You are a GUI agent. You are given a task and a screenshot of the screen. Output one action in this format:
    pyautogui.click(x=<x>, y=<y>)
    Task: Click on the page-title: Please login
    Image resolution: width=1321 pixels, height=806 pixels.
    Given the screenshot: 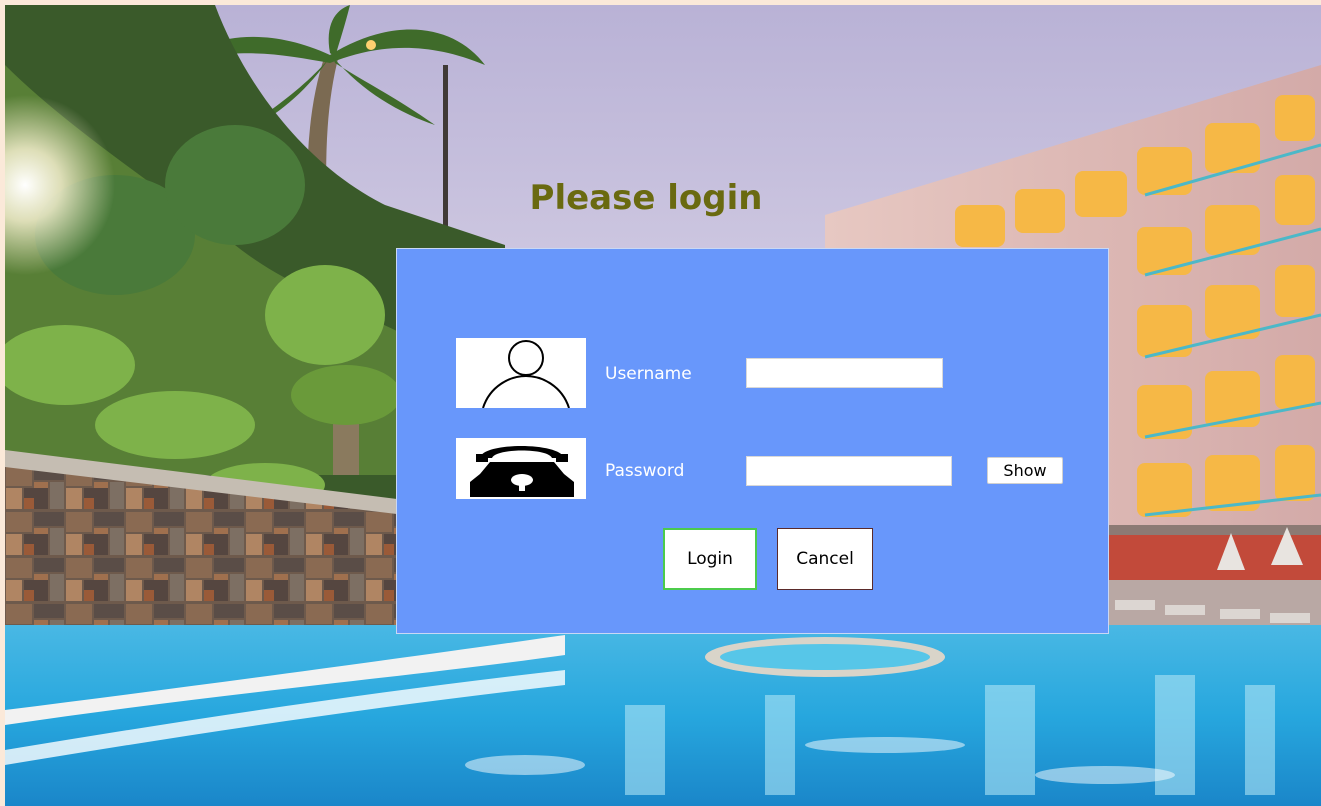 What is the action you would take?
    pyautogui.click(x=646, y=198)
    